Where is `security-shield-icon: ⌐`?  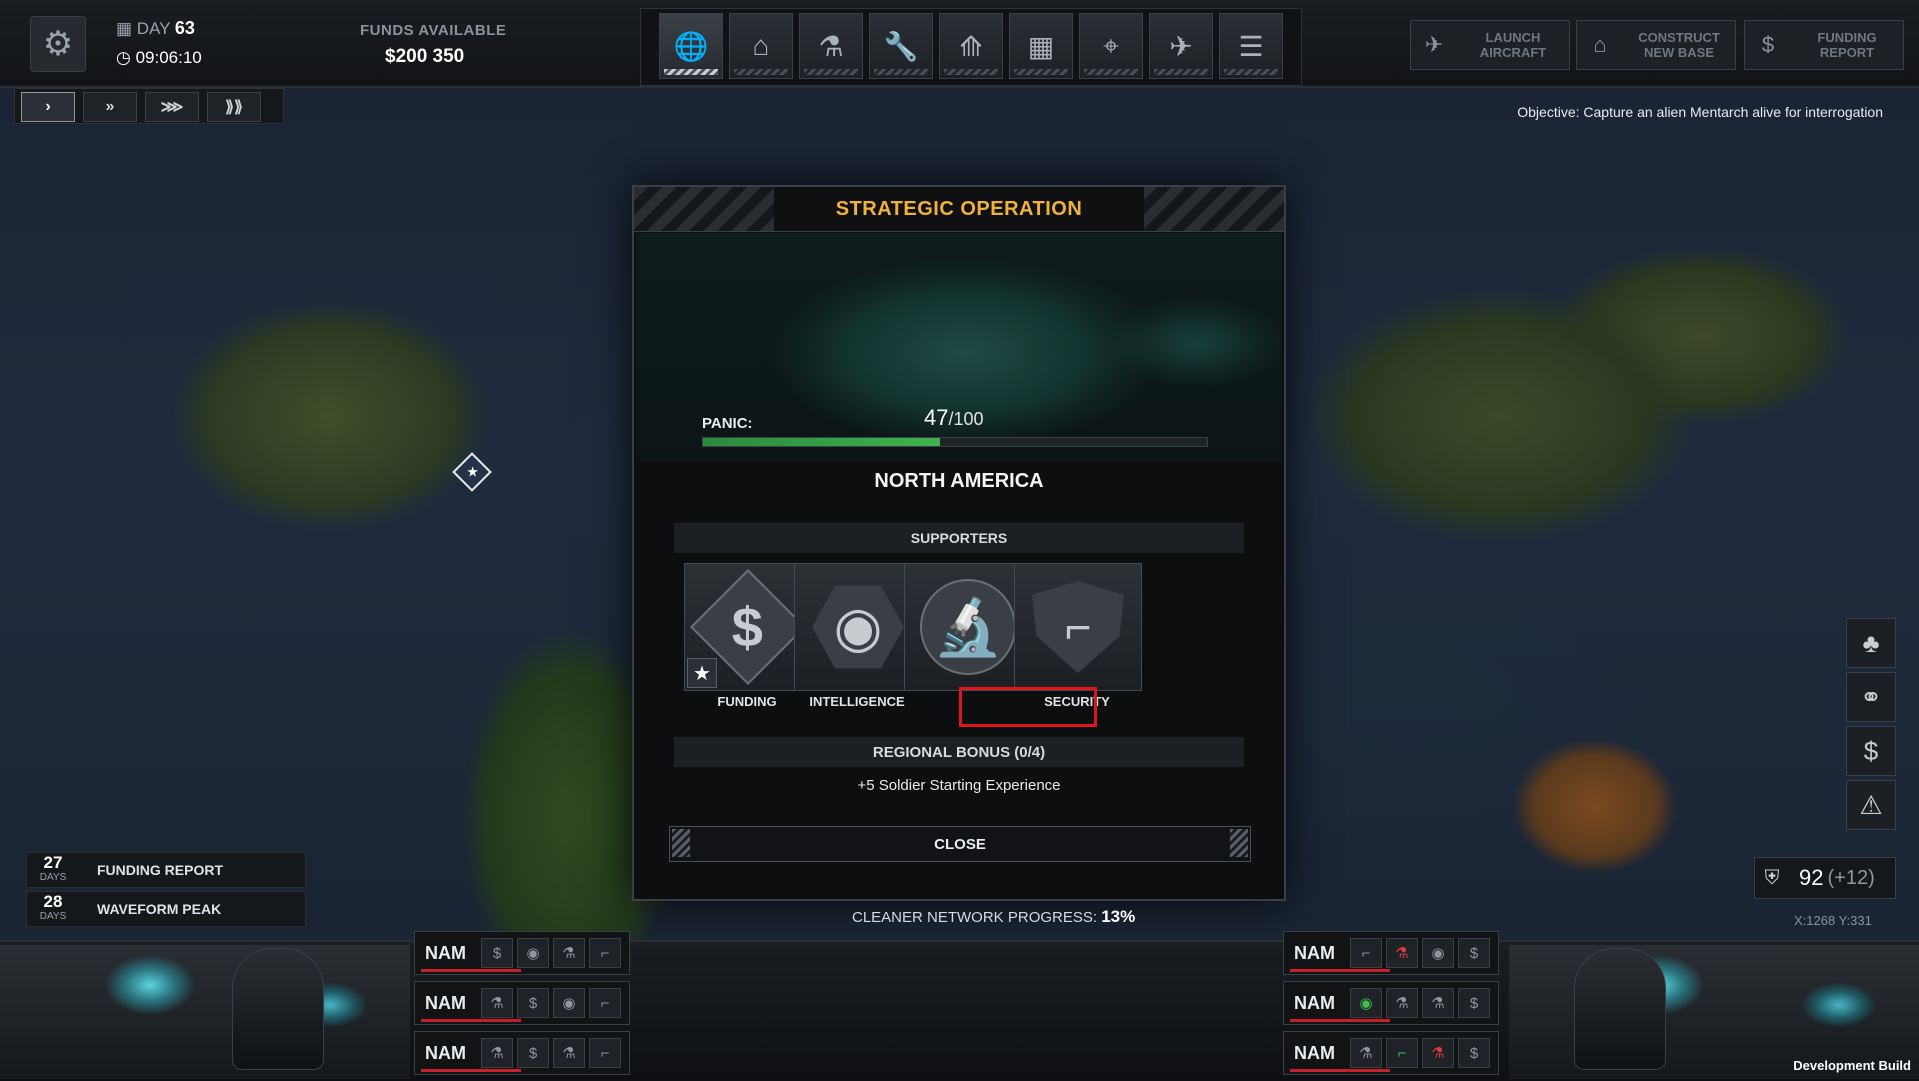 security-shield-icon: ⌐ is located at coordinates (1078, 627).